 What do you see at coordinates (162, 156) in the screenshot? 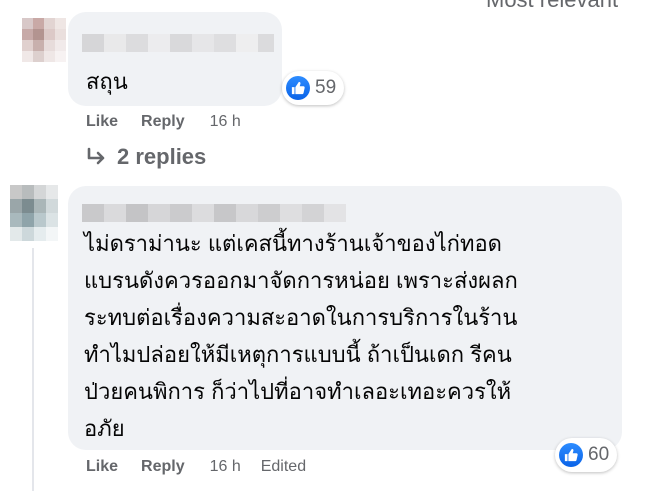
I see `replies-label: 2 replies` at bounding box center [162, 156].